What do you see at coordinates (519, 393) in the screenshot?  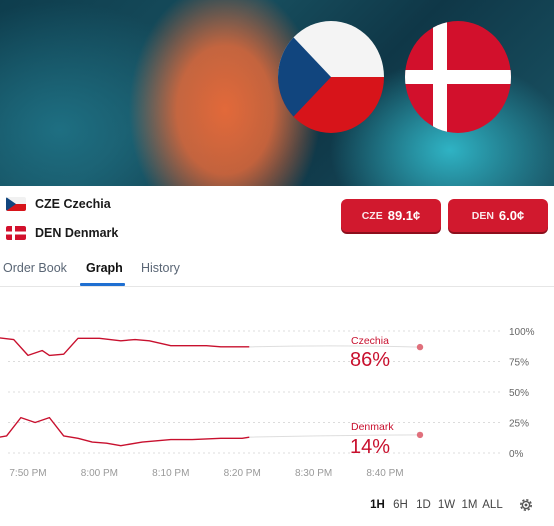 I see `y-tick-label: 50%` at bounding box center [519, 393].